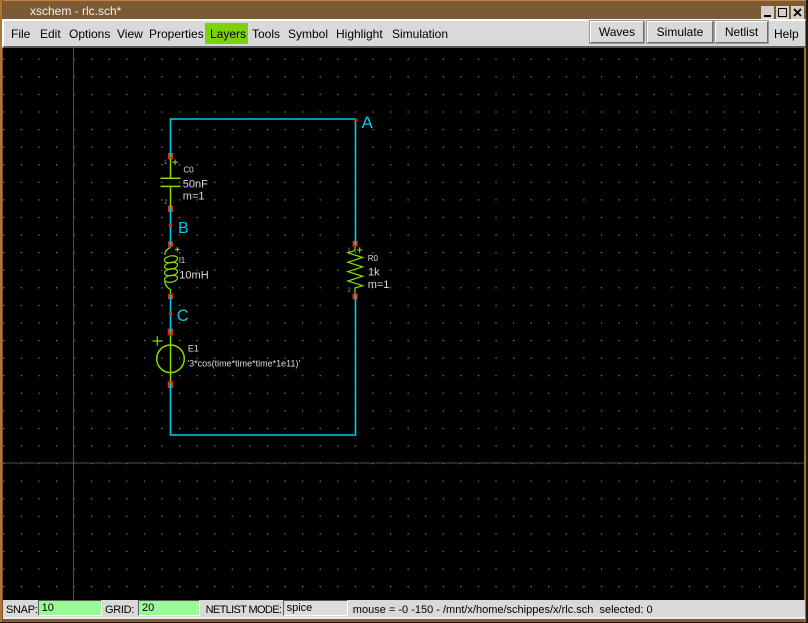 The image size is (808, 623). I want to click on svg-text: l1, so click(182, 260).